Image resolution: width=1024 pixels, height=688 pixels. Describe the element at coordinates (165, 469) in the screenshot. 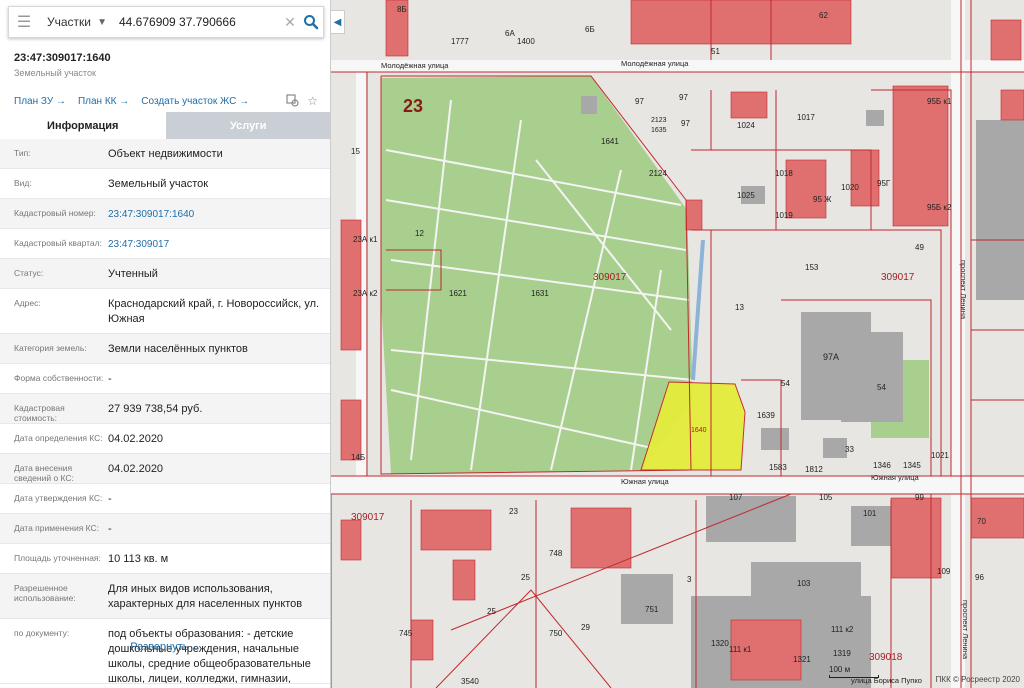

I see `attribute-row: Дата внесения сведений о КС: 04.02.2020` at that location.